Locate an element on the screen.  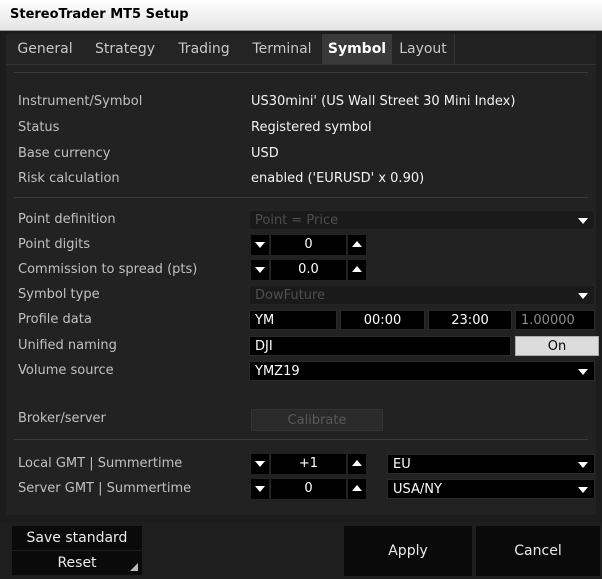
point-digits-label: Point digits is located at coordinates (54, 244).